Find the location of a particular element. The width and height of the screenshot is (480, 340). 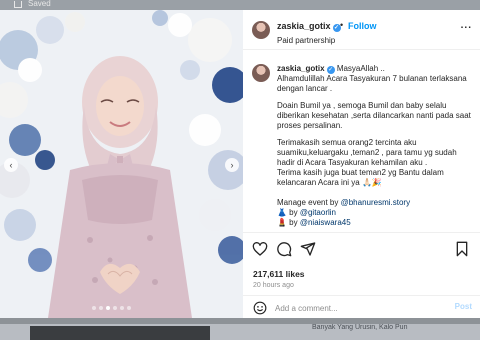

next-slide-button: › is located at coordinates (232, 165).